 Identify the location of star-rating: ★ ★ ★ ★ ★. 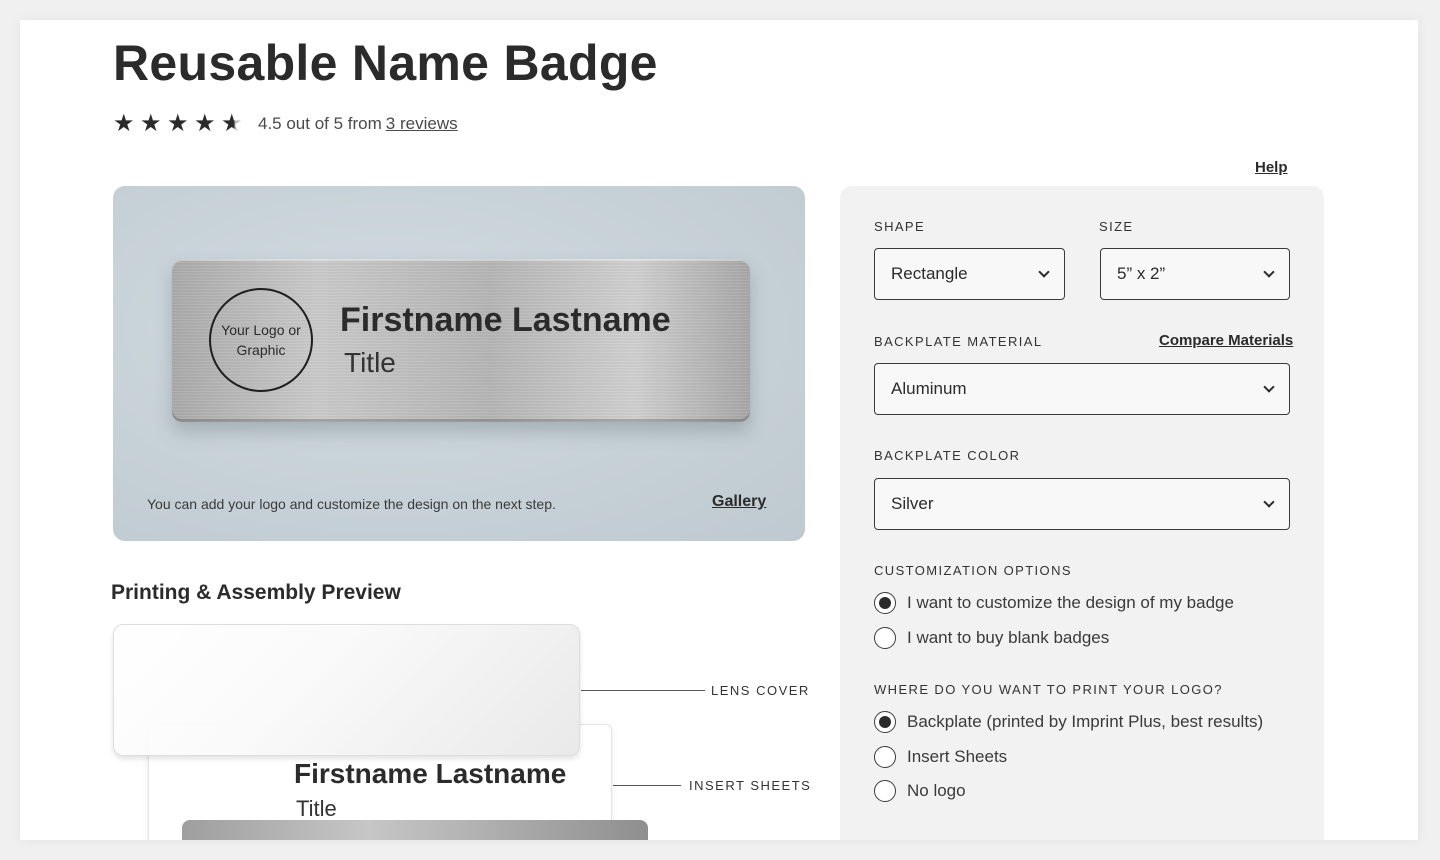
(180, 124).